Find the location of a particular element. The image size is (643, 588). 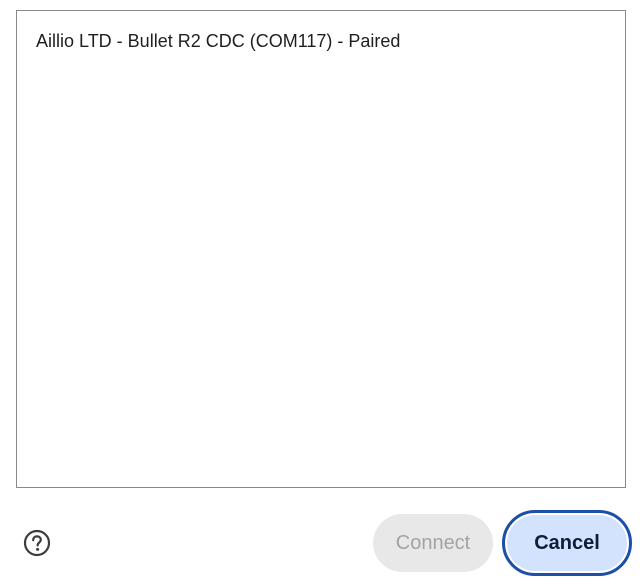

connect-button: Connect is located at coordinates (433, 543).